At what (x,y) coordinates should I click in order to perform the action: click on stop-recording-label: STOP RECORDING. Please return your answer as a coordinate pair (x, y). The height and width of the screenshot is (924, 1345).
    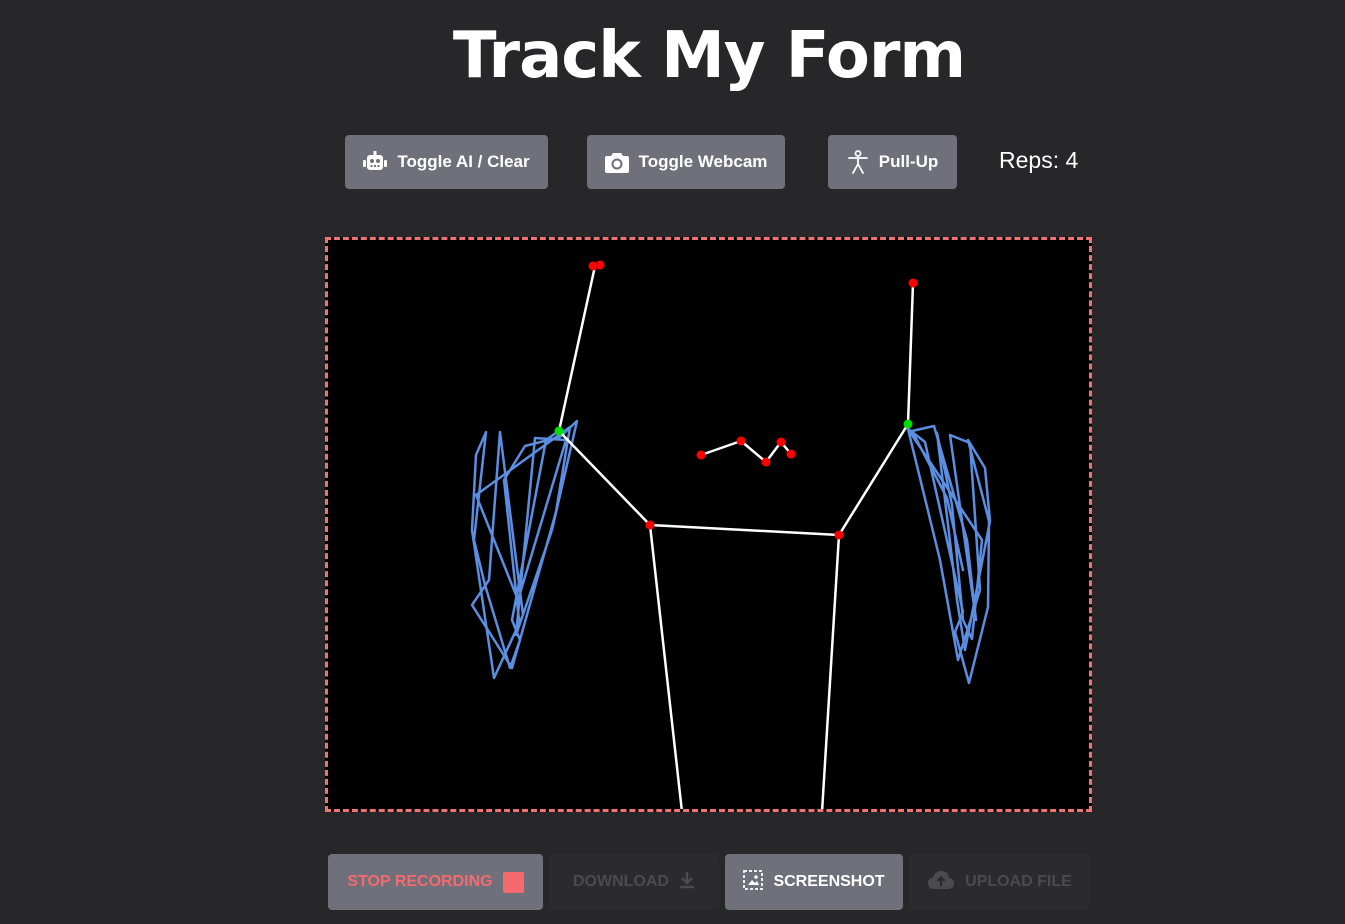
    Looking at the image, I should click on (420, 881).